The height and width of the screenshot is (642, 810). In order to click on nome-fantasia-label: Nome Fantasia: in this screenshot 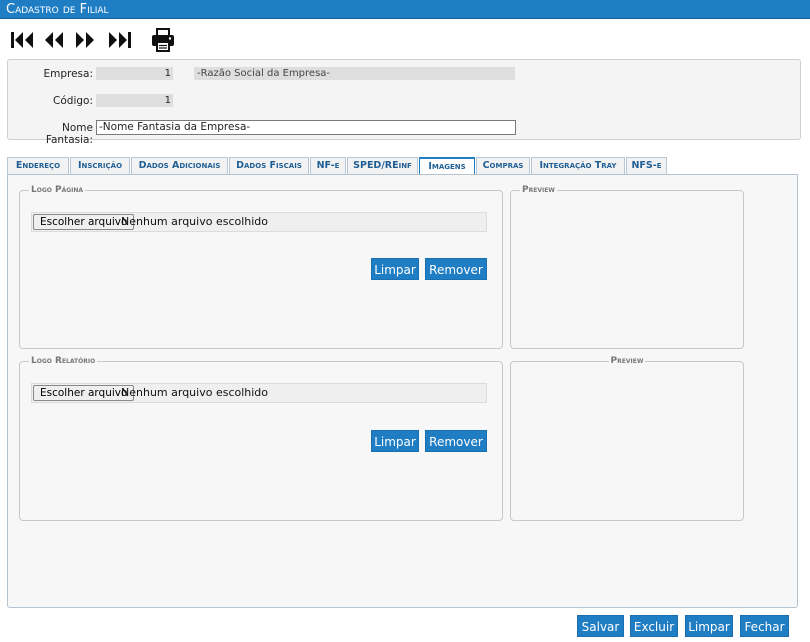, I will do `click(69, 134)`.